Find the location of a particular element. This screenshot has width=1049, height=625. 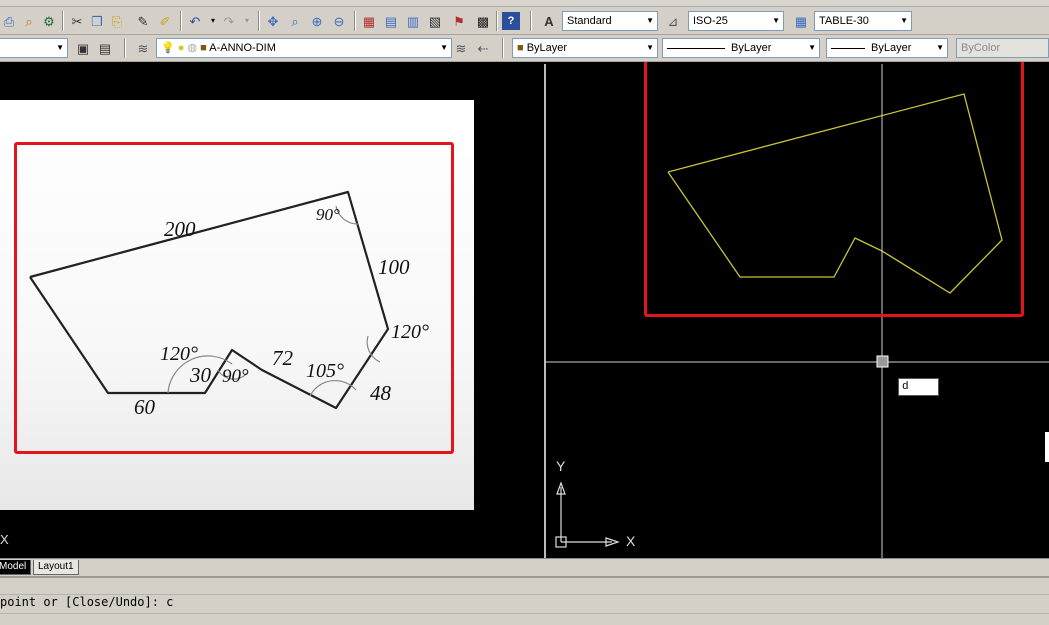

table-style-value: TABLE-30 is located at coordinates (844, 21).